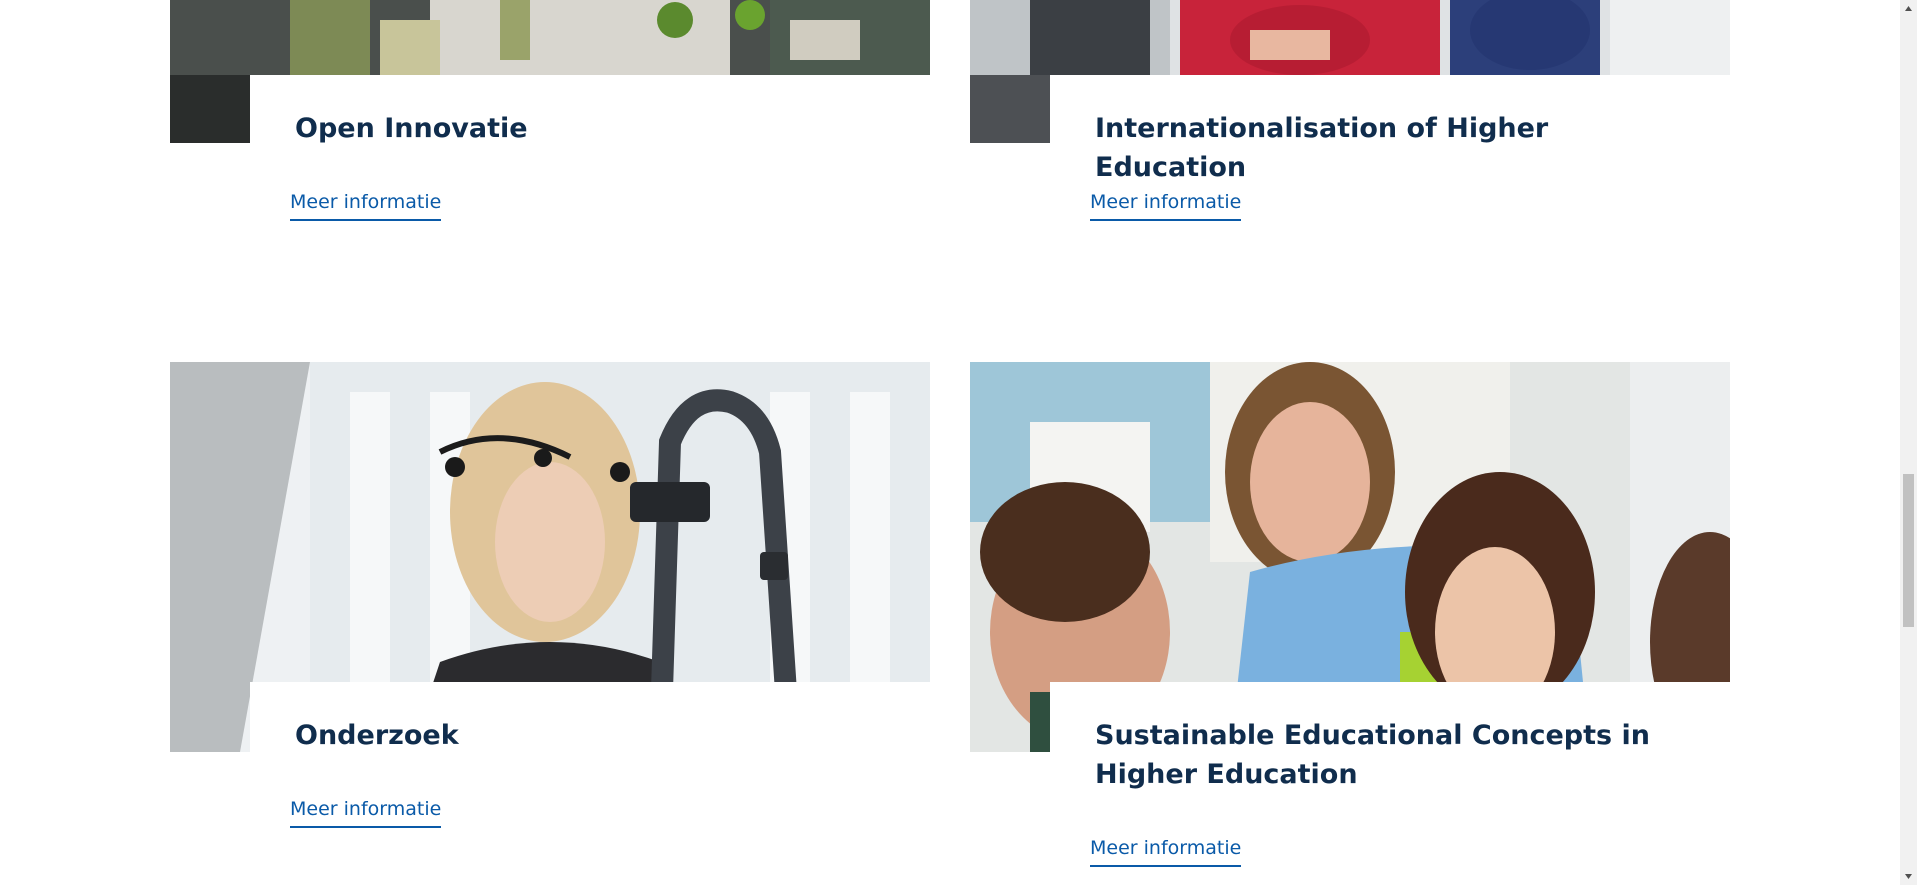  I want to click on card-text-panel: Open Innovatie Meer informatie, so click(590, 162).